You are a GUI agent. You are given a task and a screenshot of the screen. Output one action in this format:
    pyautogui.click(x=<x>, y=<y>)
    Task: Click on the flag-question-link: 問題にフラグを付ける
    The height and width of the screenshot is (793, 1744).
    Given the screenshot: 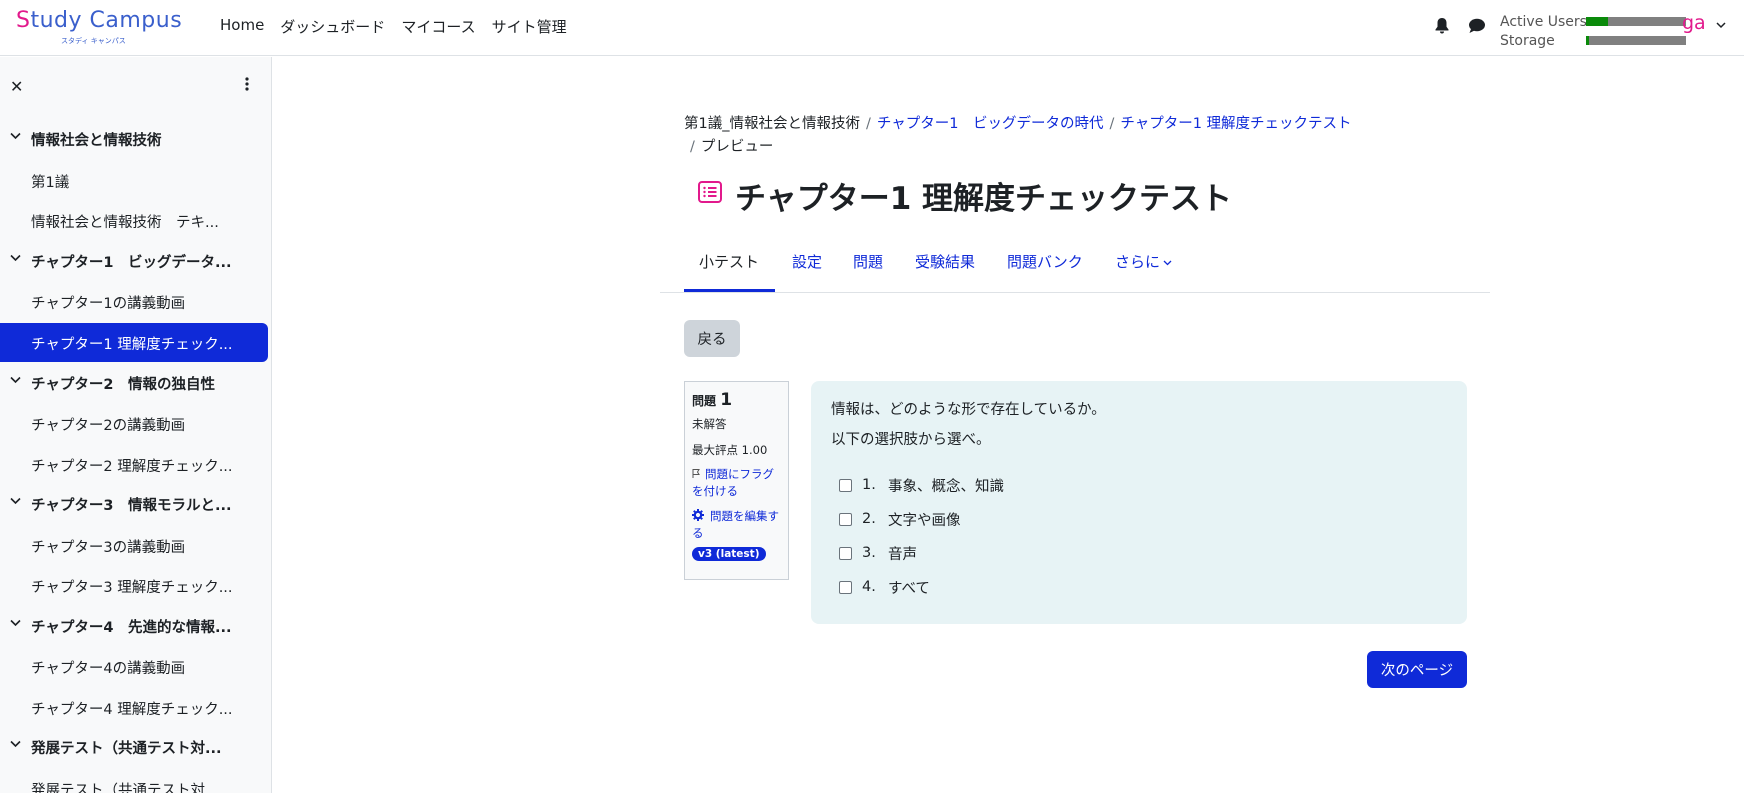 What is the action you would take?
    pyautogui.click(x=736, y=483)
    